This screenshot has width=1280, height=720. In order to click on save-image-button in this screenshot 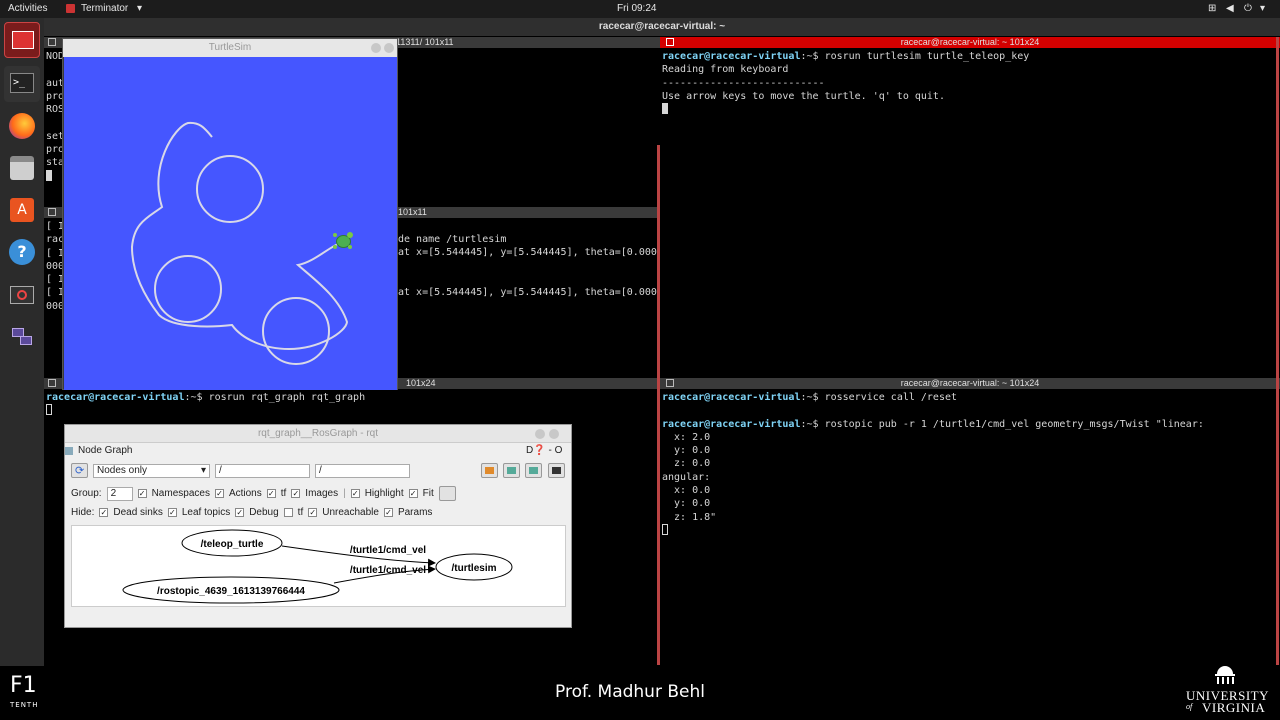, I will do `click(556, 470)`.